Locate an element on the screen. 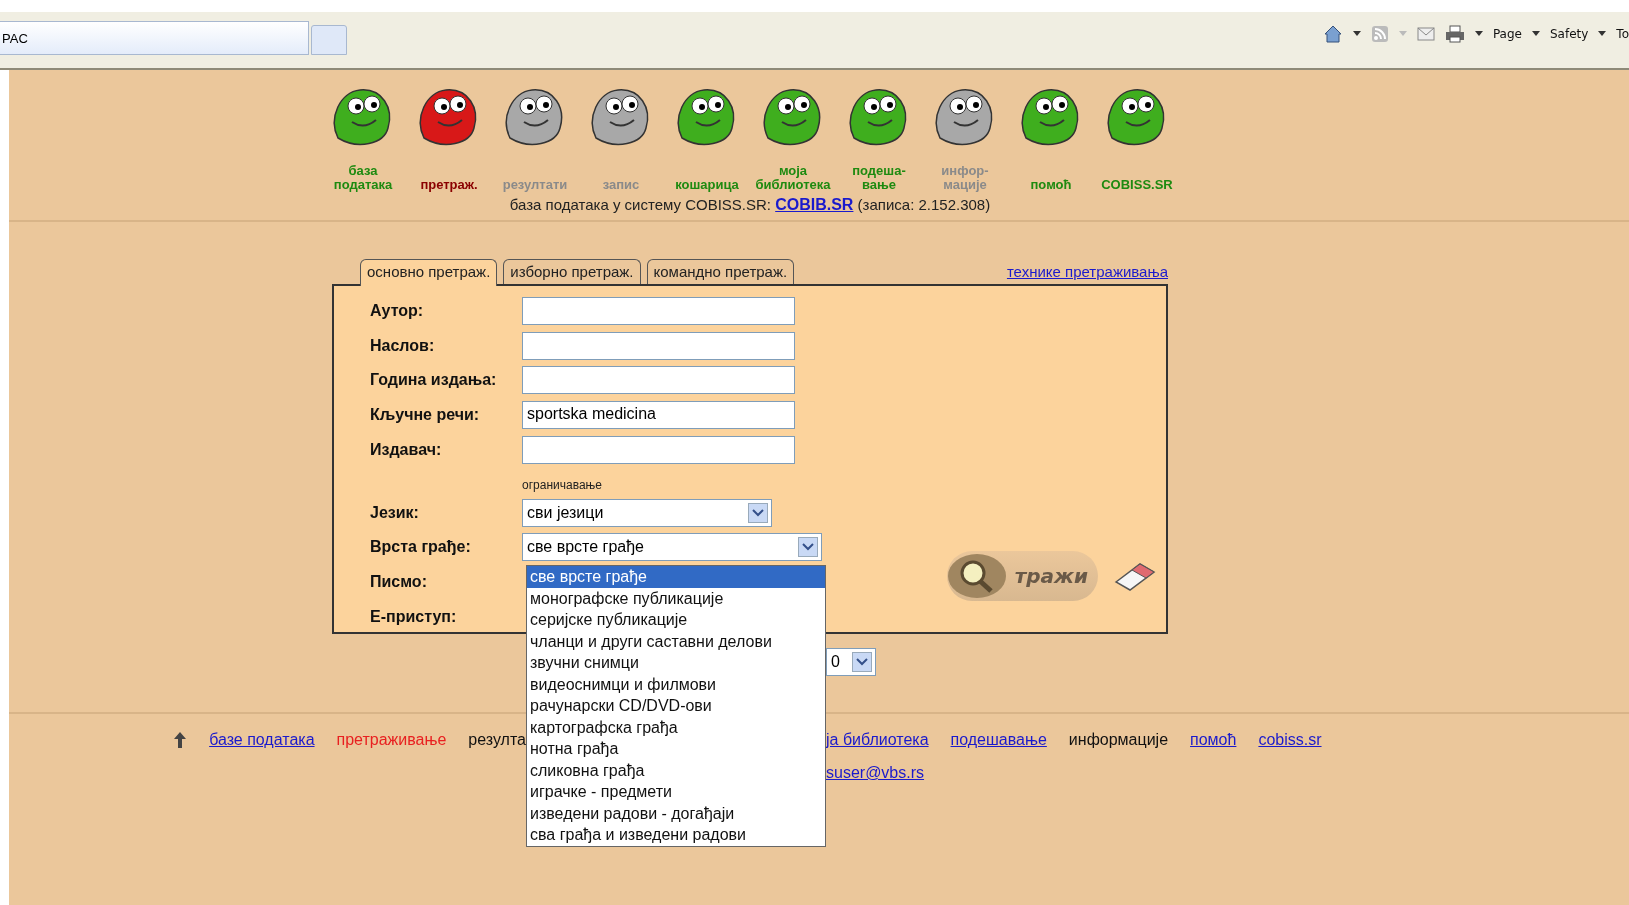  dropdown-option: све врсте грађе is located at coordinates (676, 577).